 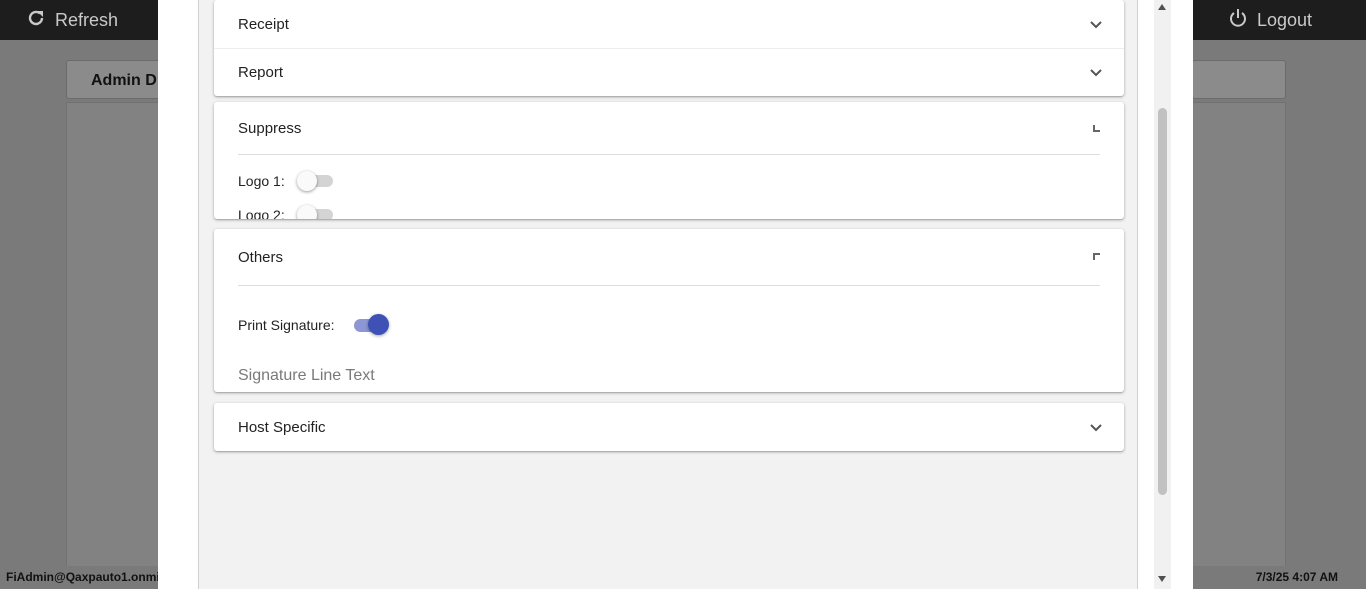 What do you see at coordinates (669, 72) in the screenshot?
I see `report-section-header: Report` at bounding box center [669, 72].